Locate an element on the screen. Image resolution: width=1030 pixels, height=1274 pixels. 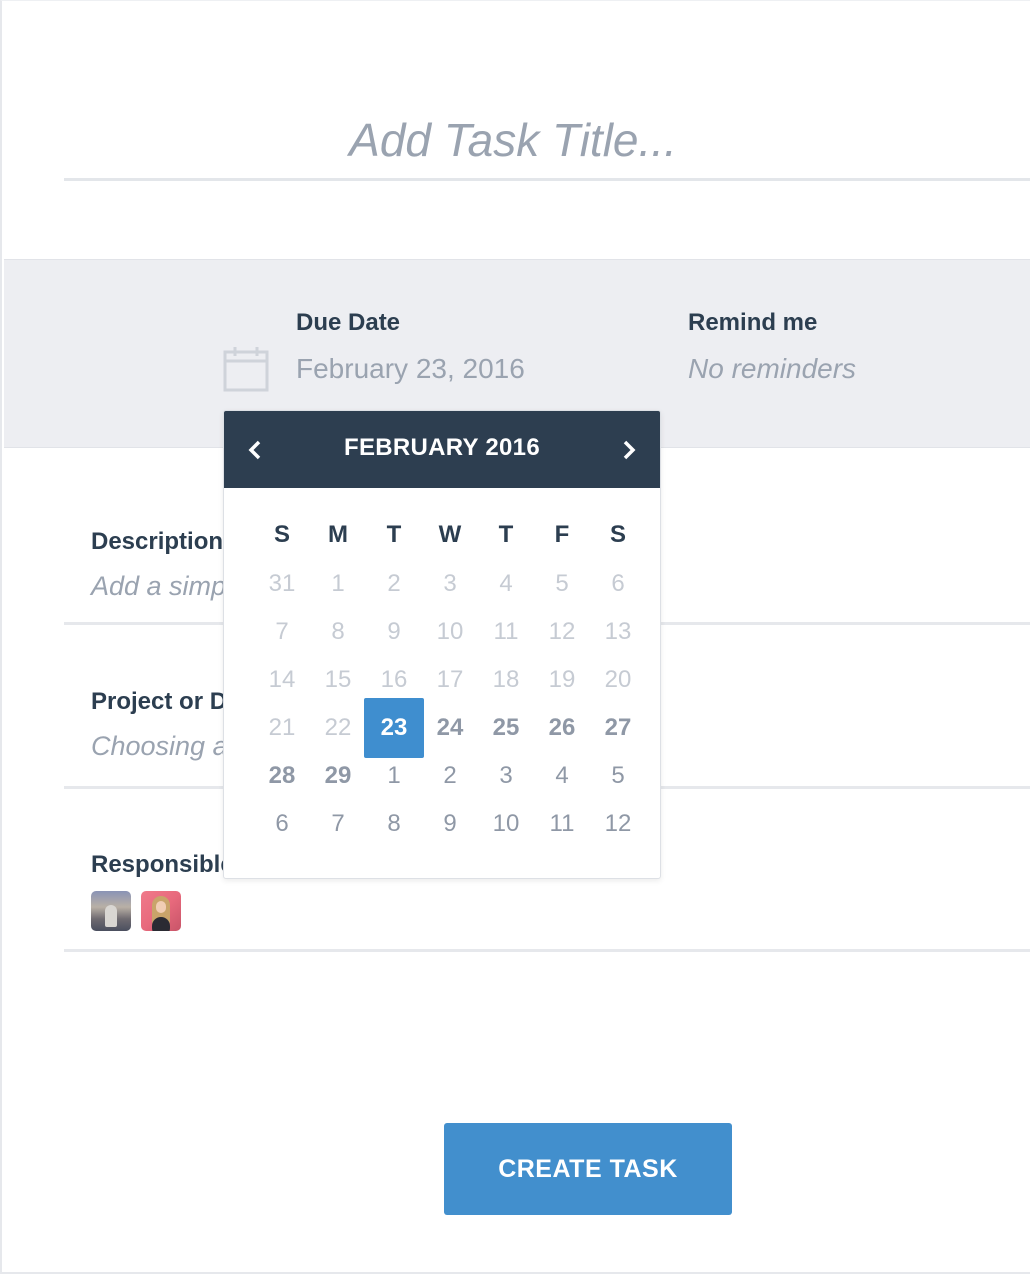
due-date-value: February 23, 2016 is located at coordinates (410, 369).